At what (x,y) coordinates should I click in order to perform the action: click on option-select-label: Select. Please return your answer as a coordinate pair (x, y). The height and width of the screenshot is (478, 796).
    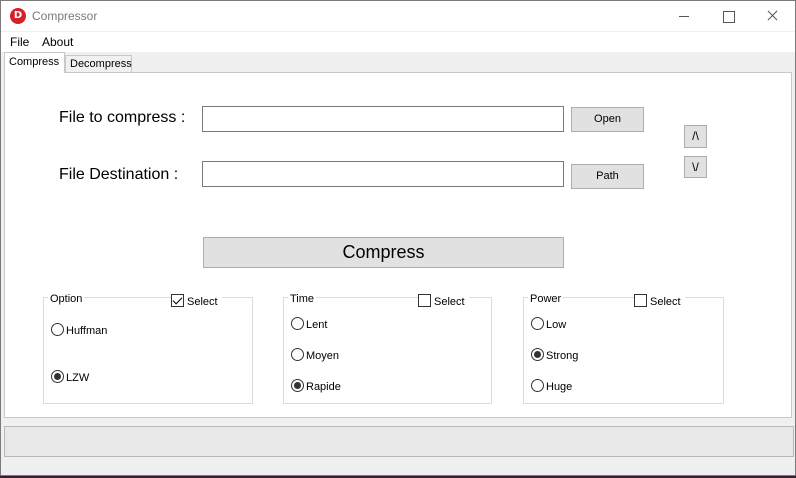
    Looking at the image, I should click on (202, 302).